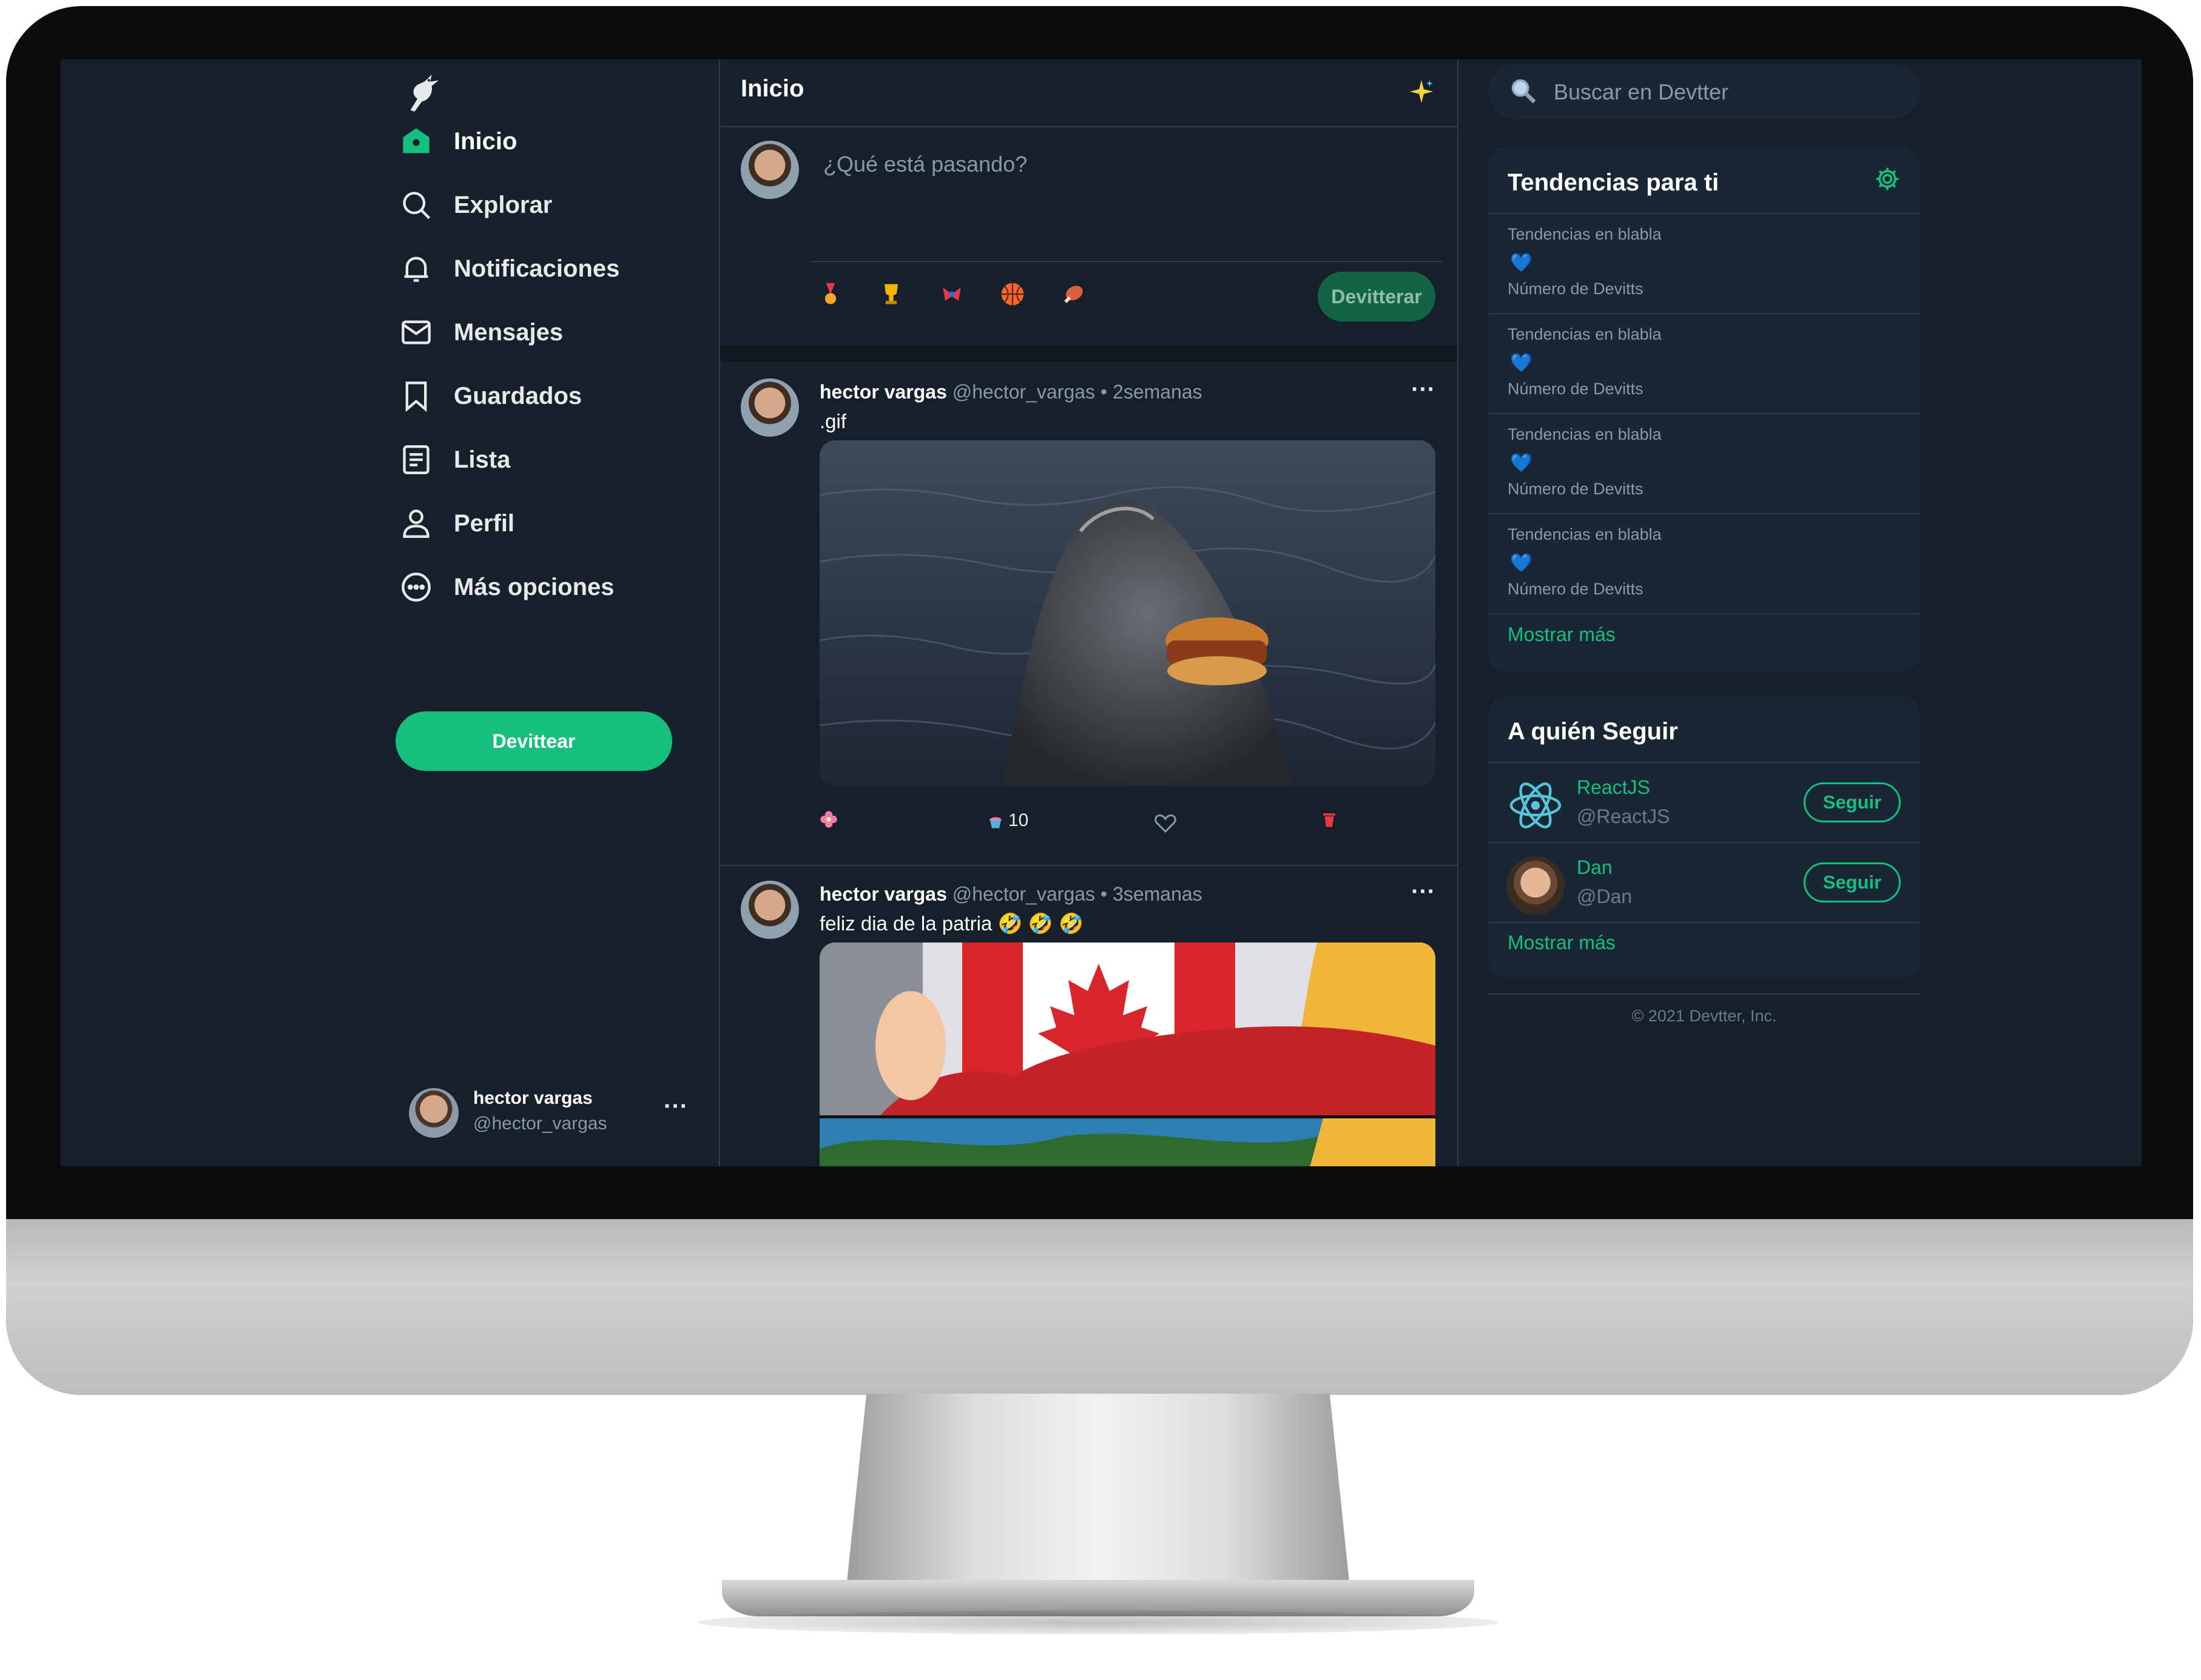  What do you see at coordinates (1165, 822) in the screenshot?
I see `tweet-action-like` at bounding box center [1165, 822].